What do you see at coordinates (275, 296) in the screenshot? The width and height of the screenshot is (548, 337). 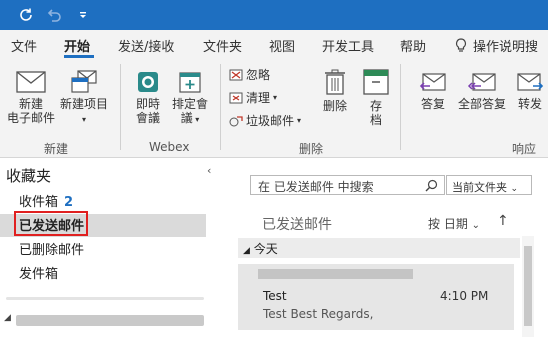 I see `message-subject: Test` at bounding box center [275, 296].